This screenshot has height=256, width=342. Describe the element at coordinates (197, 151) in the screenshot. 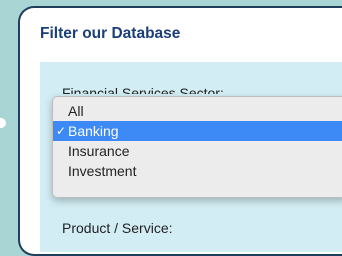

I see `sector-option-insurance: Insurance` at that location.